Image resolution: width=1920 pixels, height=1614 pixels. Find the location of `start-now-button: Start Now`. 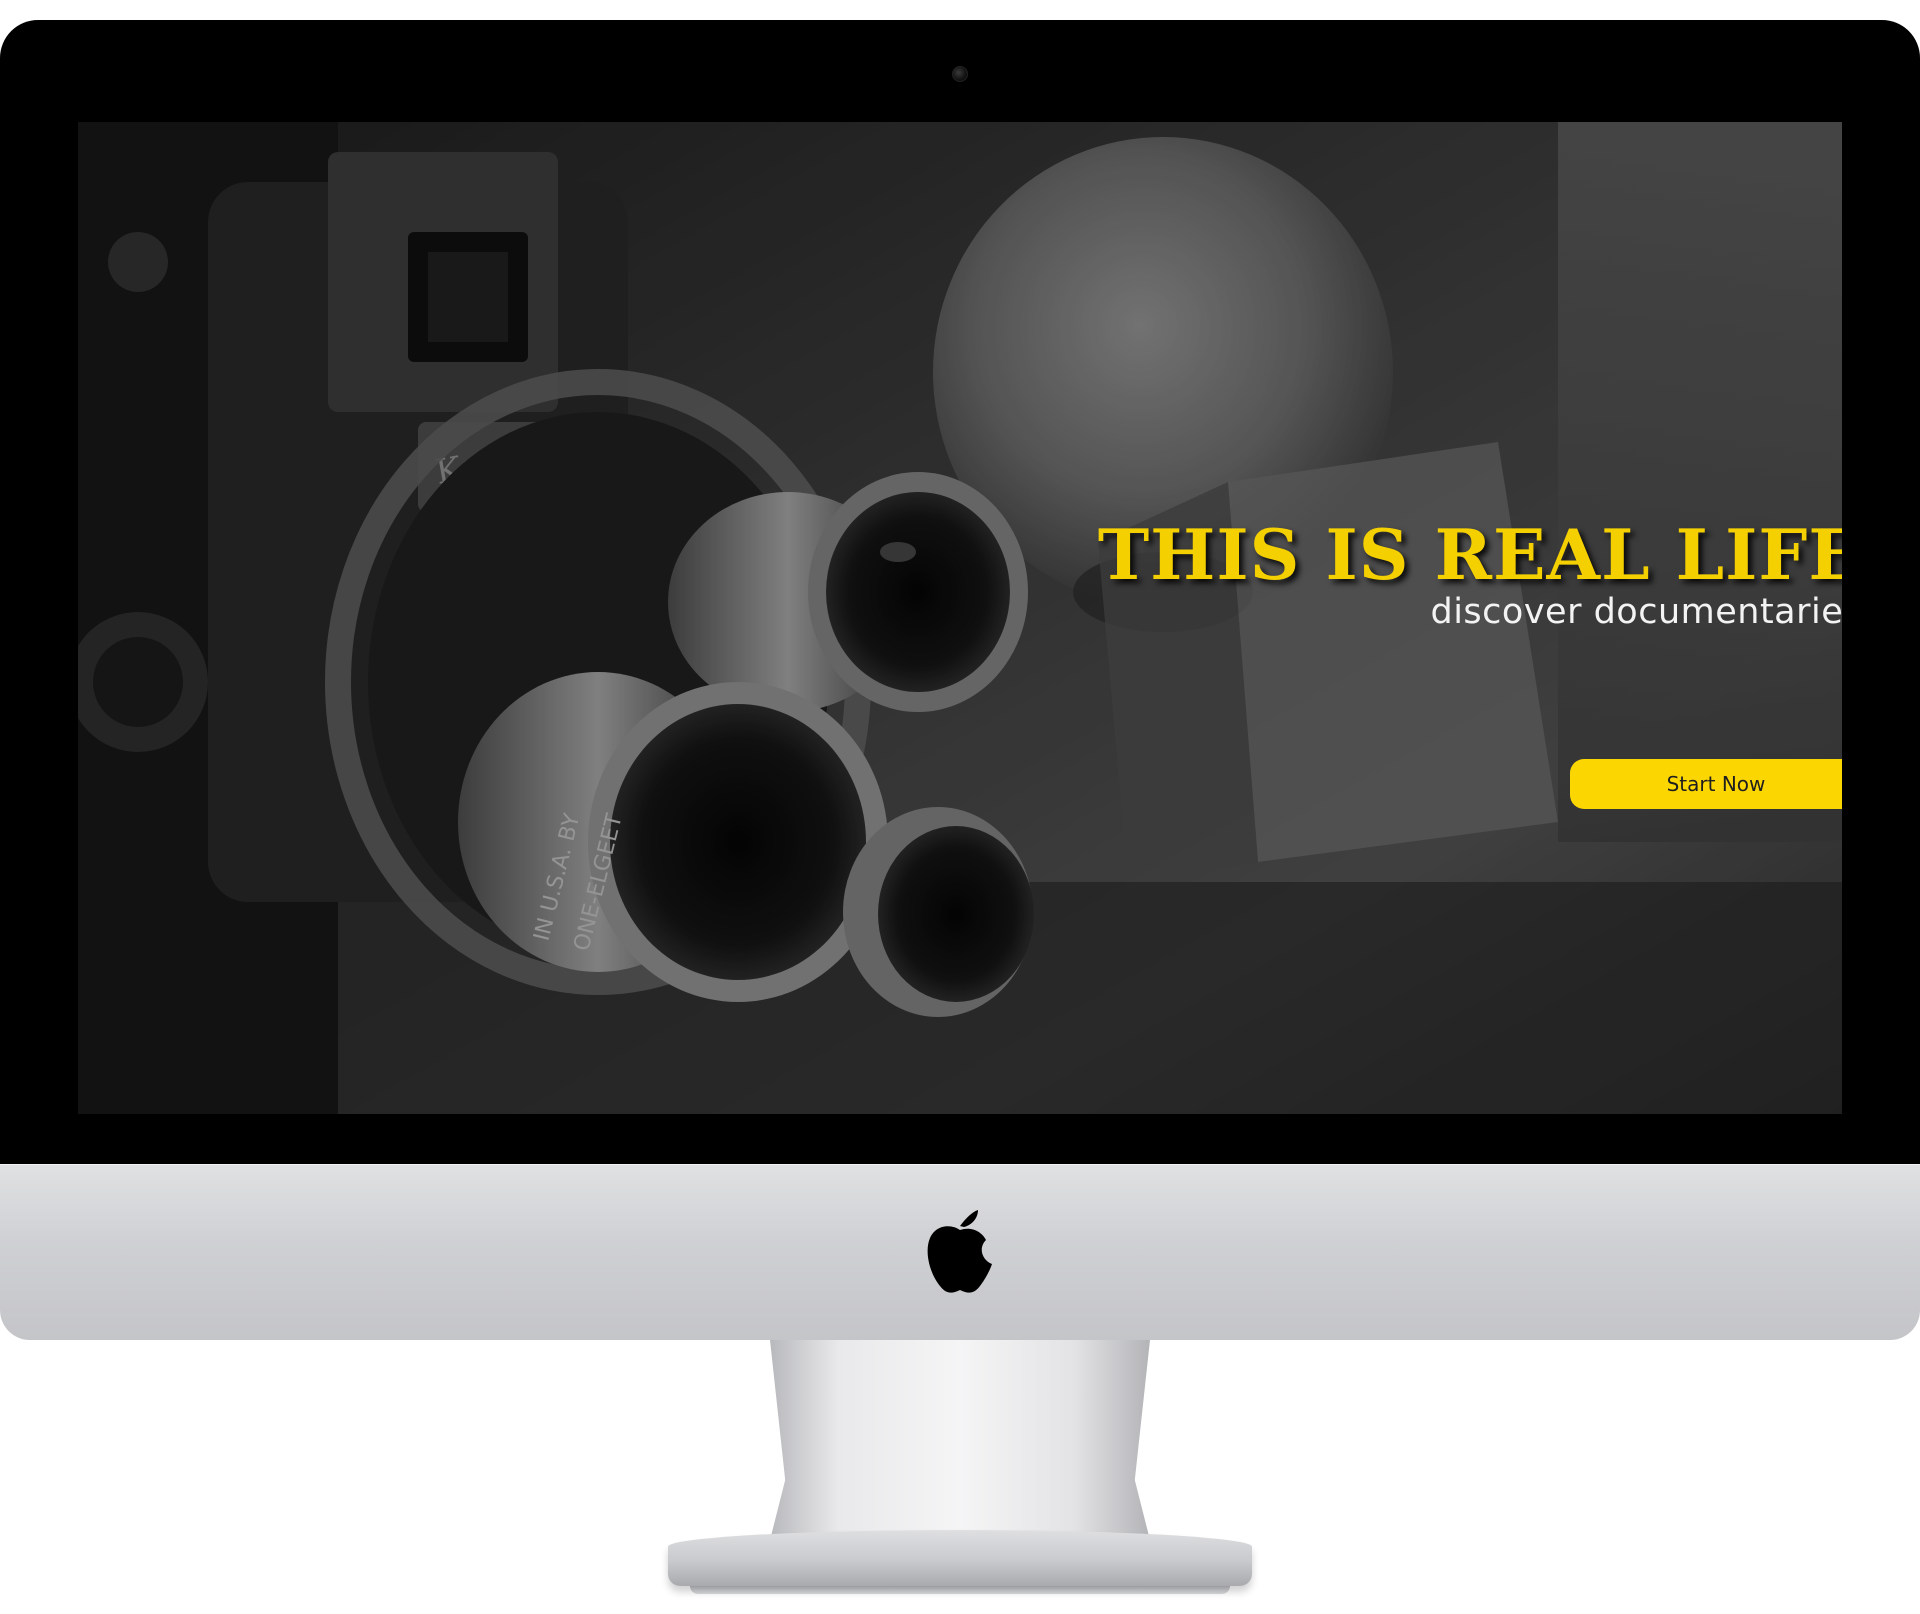

start-now-button: Start Now is located at coordinates (1706, 784).